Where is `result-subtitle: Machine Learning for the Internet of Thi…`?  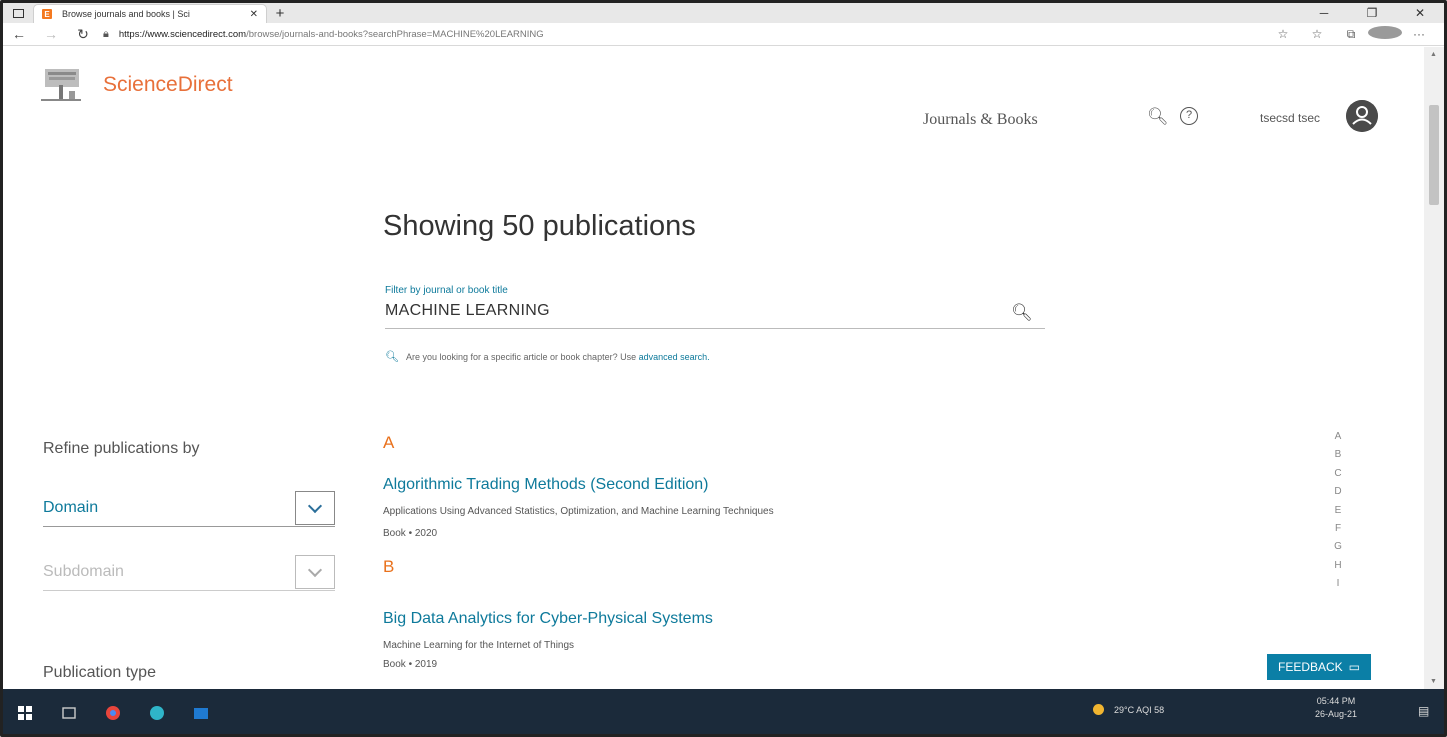 result-subtitle: Machine Learning for the Internet of Thi… is located at coordinates (479, 645).